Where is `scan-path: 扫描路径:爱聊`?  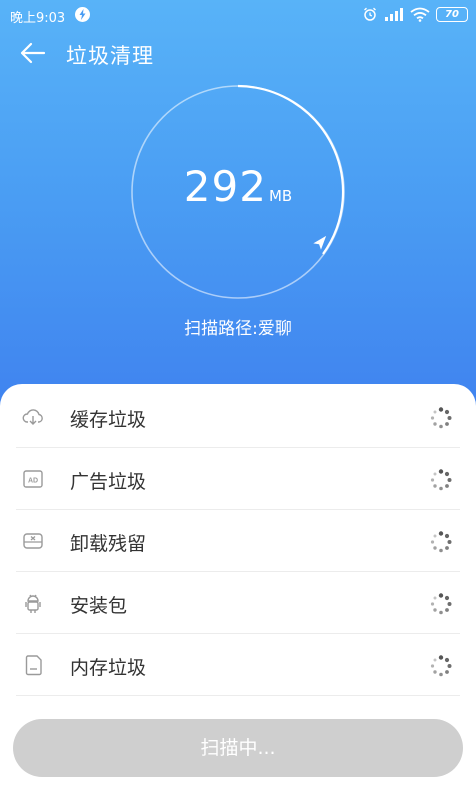
scan-path: 扫描路径:爱聊 is located at coordinates (238, 329).